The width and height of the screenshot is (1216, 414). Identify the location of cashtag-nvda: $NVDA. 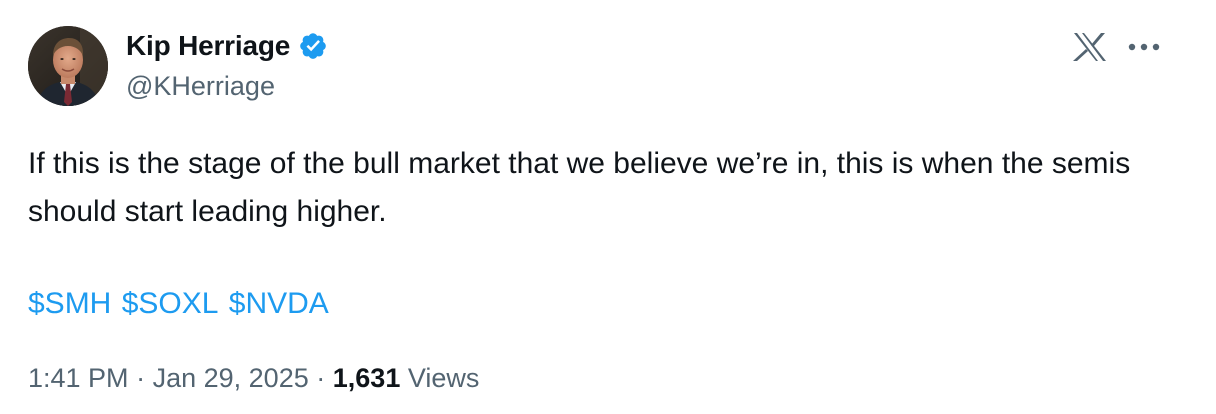
(279, 303).